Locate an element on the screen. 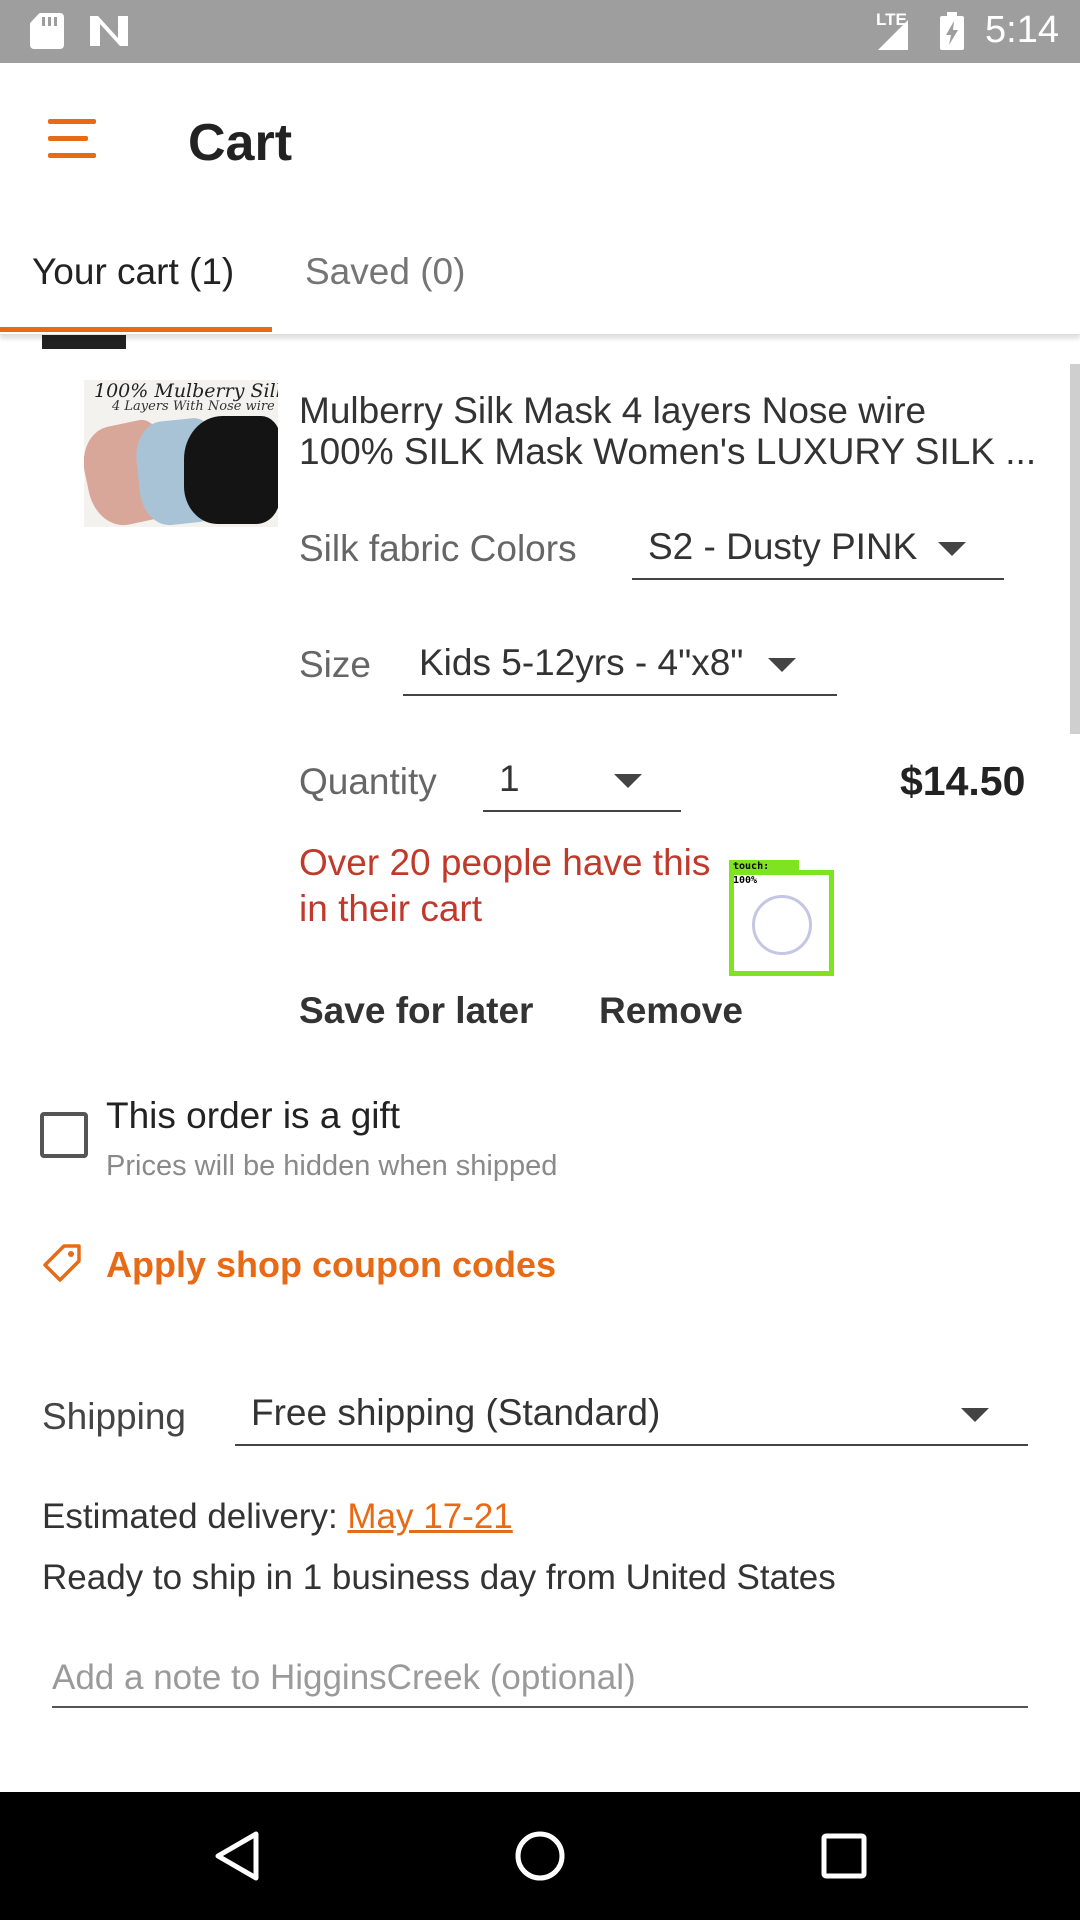 The height and width of the screenshot is (1920, 1080). recents-icon is located at coordinates (844, 1856).